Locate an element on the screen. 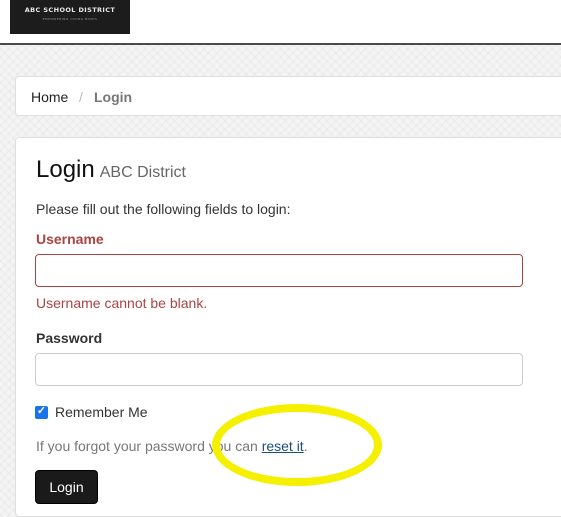 Image resolution: width=561 pixels, height=517 pixels. logo-tagline: EMPOWERING YOUNG MINDS is located at coordinates (70, 19).